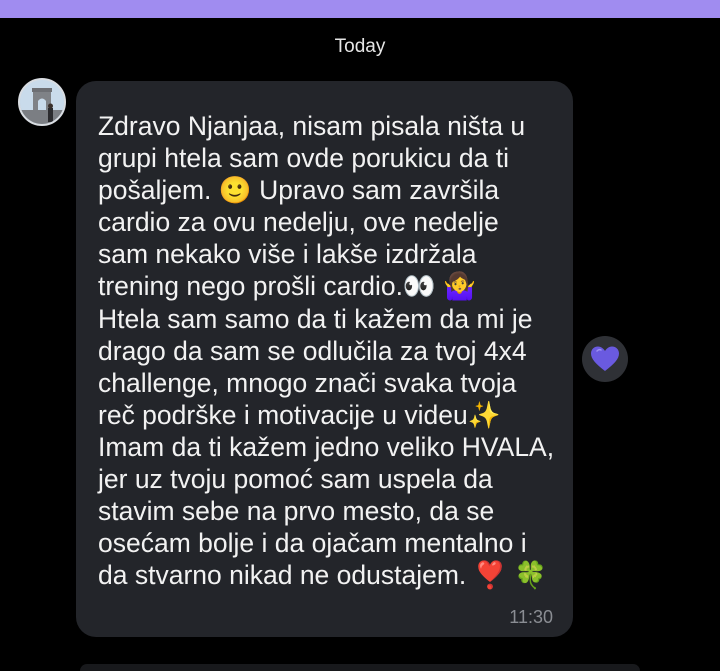  I want to click on avatar, so click(42, 102).